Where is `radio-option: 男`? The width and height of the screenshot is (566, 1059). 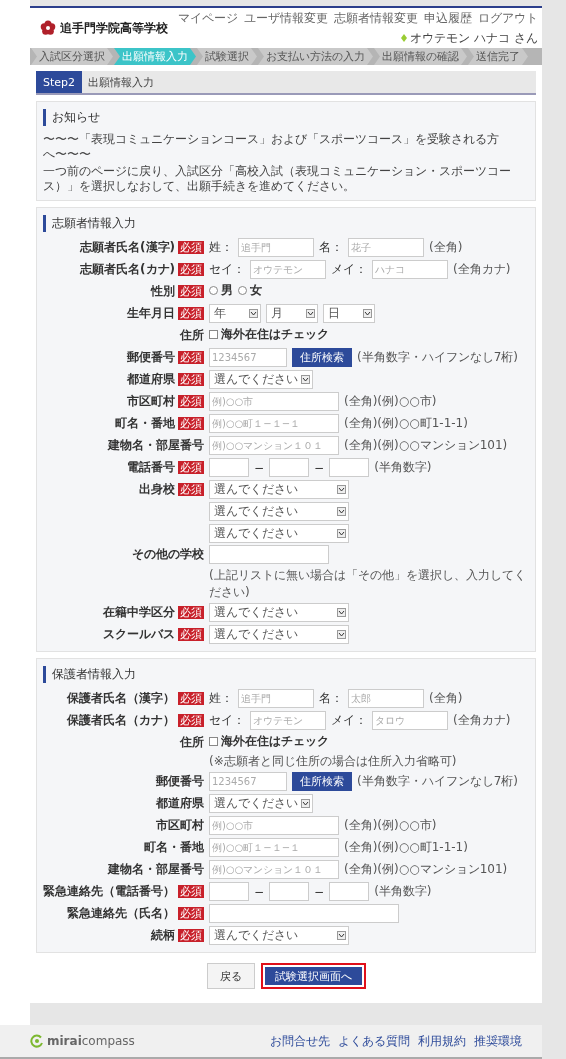 radio-option: 男 is located at coordinates (221, 290).